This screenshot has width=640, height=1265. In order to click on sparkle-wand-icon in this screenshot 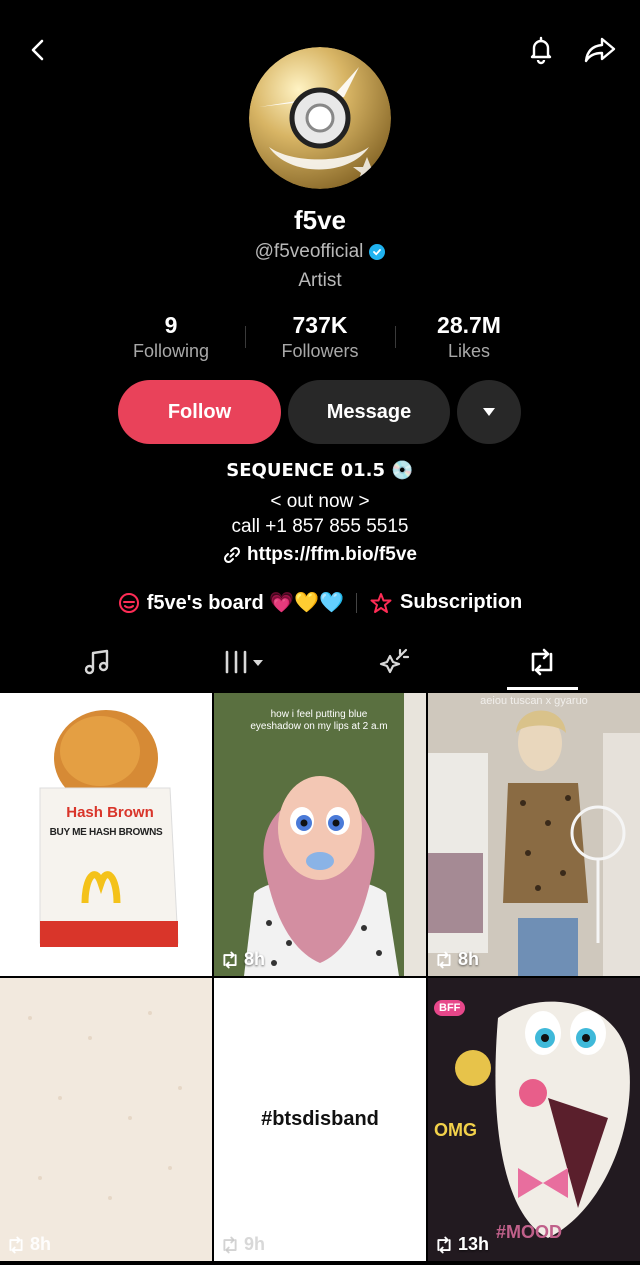, I will do `click(394, 661)`.